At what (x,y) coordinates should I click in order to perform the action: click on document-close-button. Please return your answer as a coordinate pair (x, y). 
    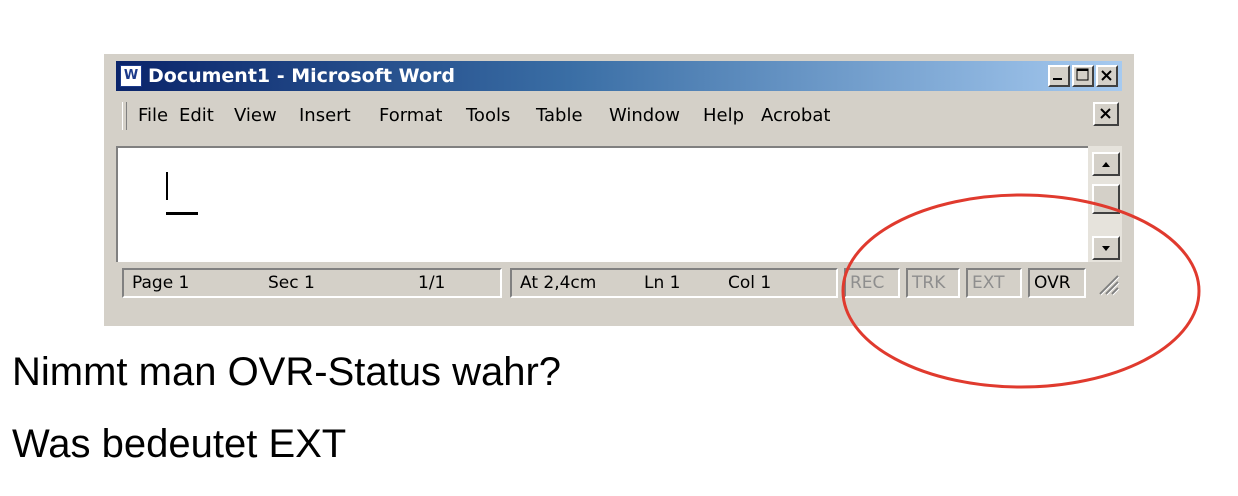
    Looking at the image, I should click on (1106, 114).